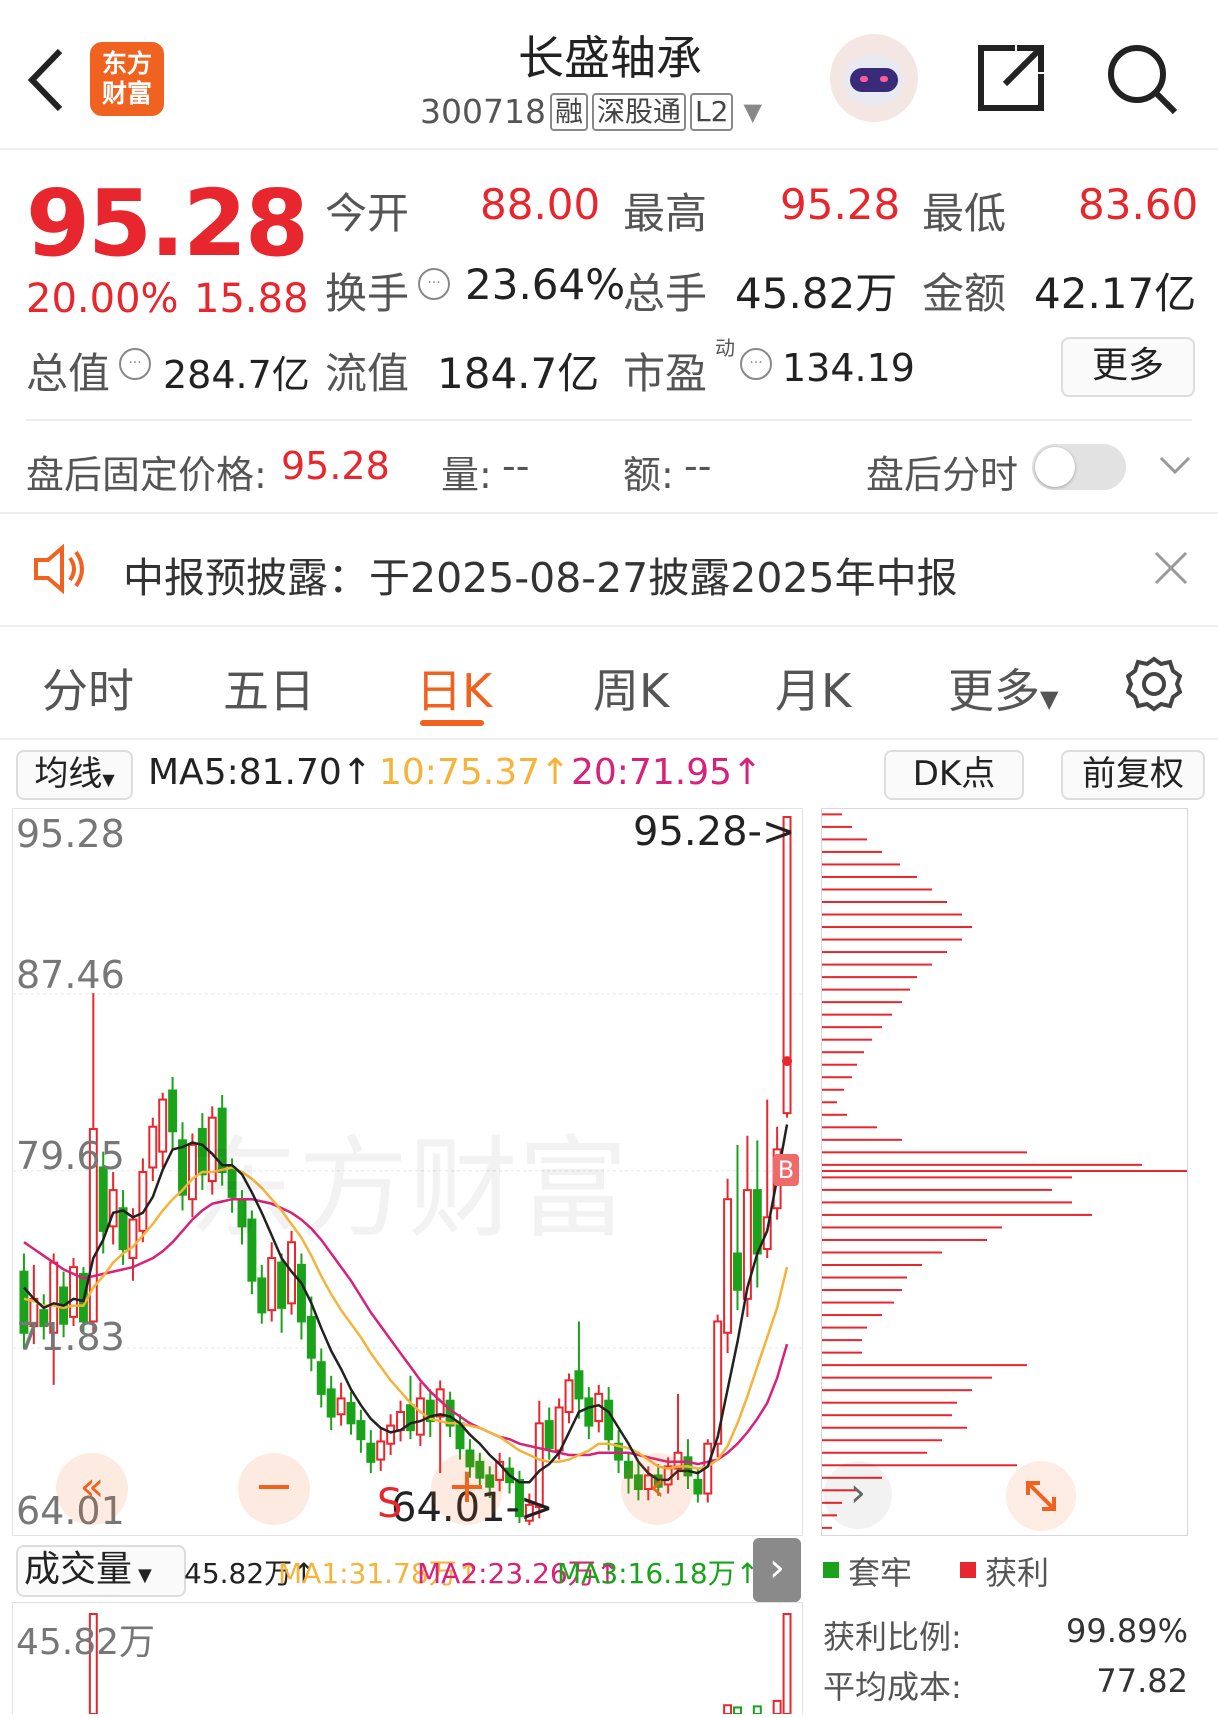 This screenshot has height=1718, width=1218. I want to click on volume-selector-label: 成交量, so click(78, 1569).